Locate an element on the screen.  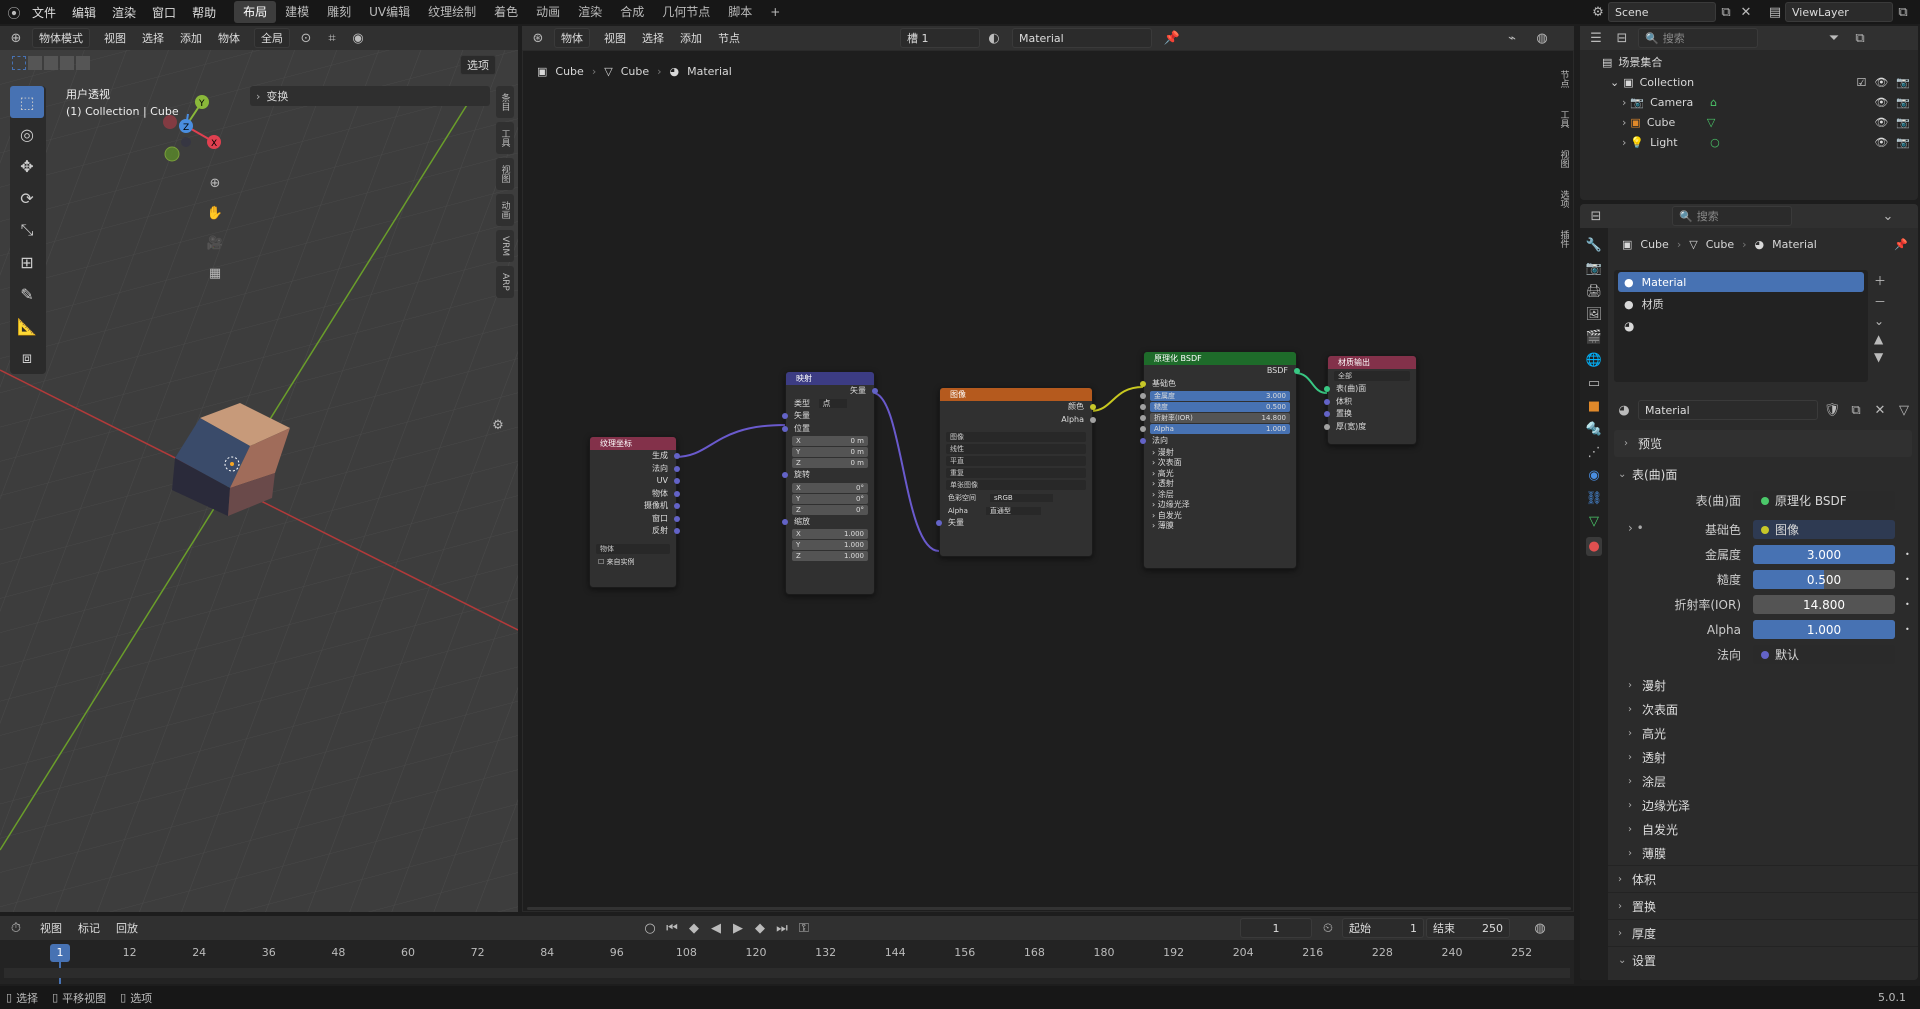
snap-toggle-icon: ⌁ is located at coordinates (1512, 38).